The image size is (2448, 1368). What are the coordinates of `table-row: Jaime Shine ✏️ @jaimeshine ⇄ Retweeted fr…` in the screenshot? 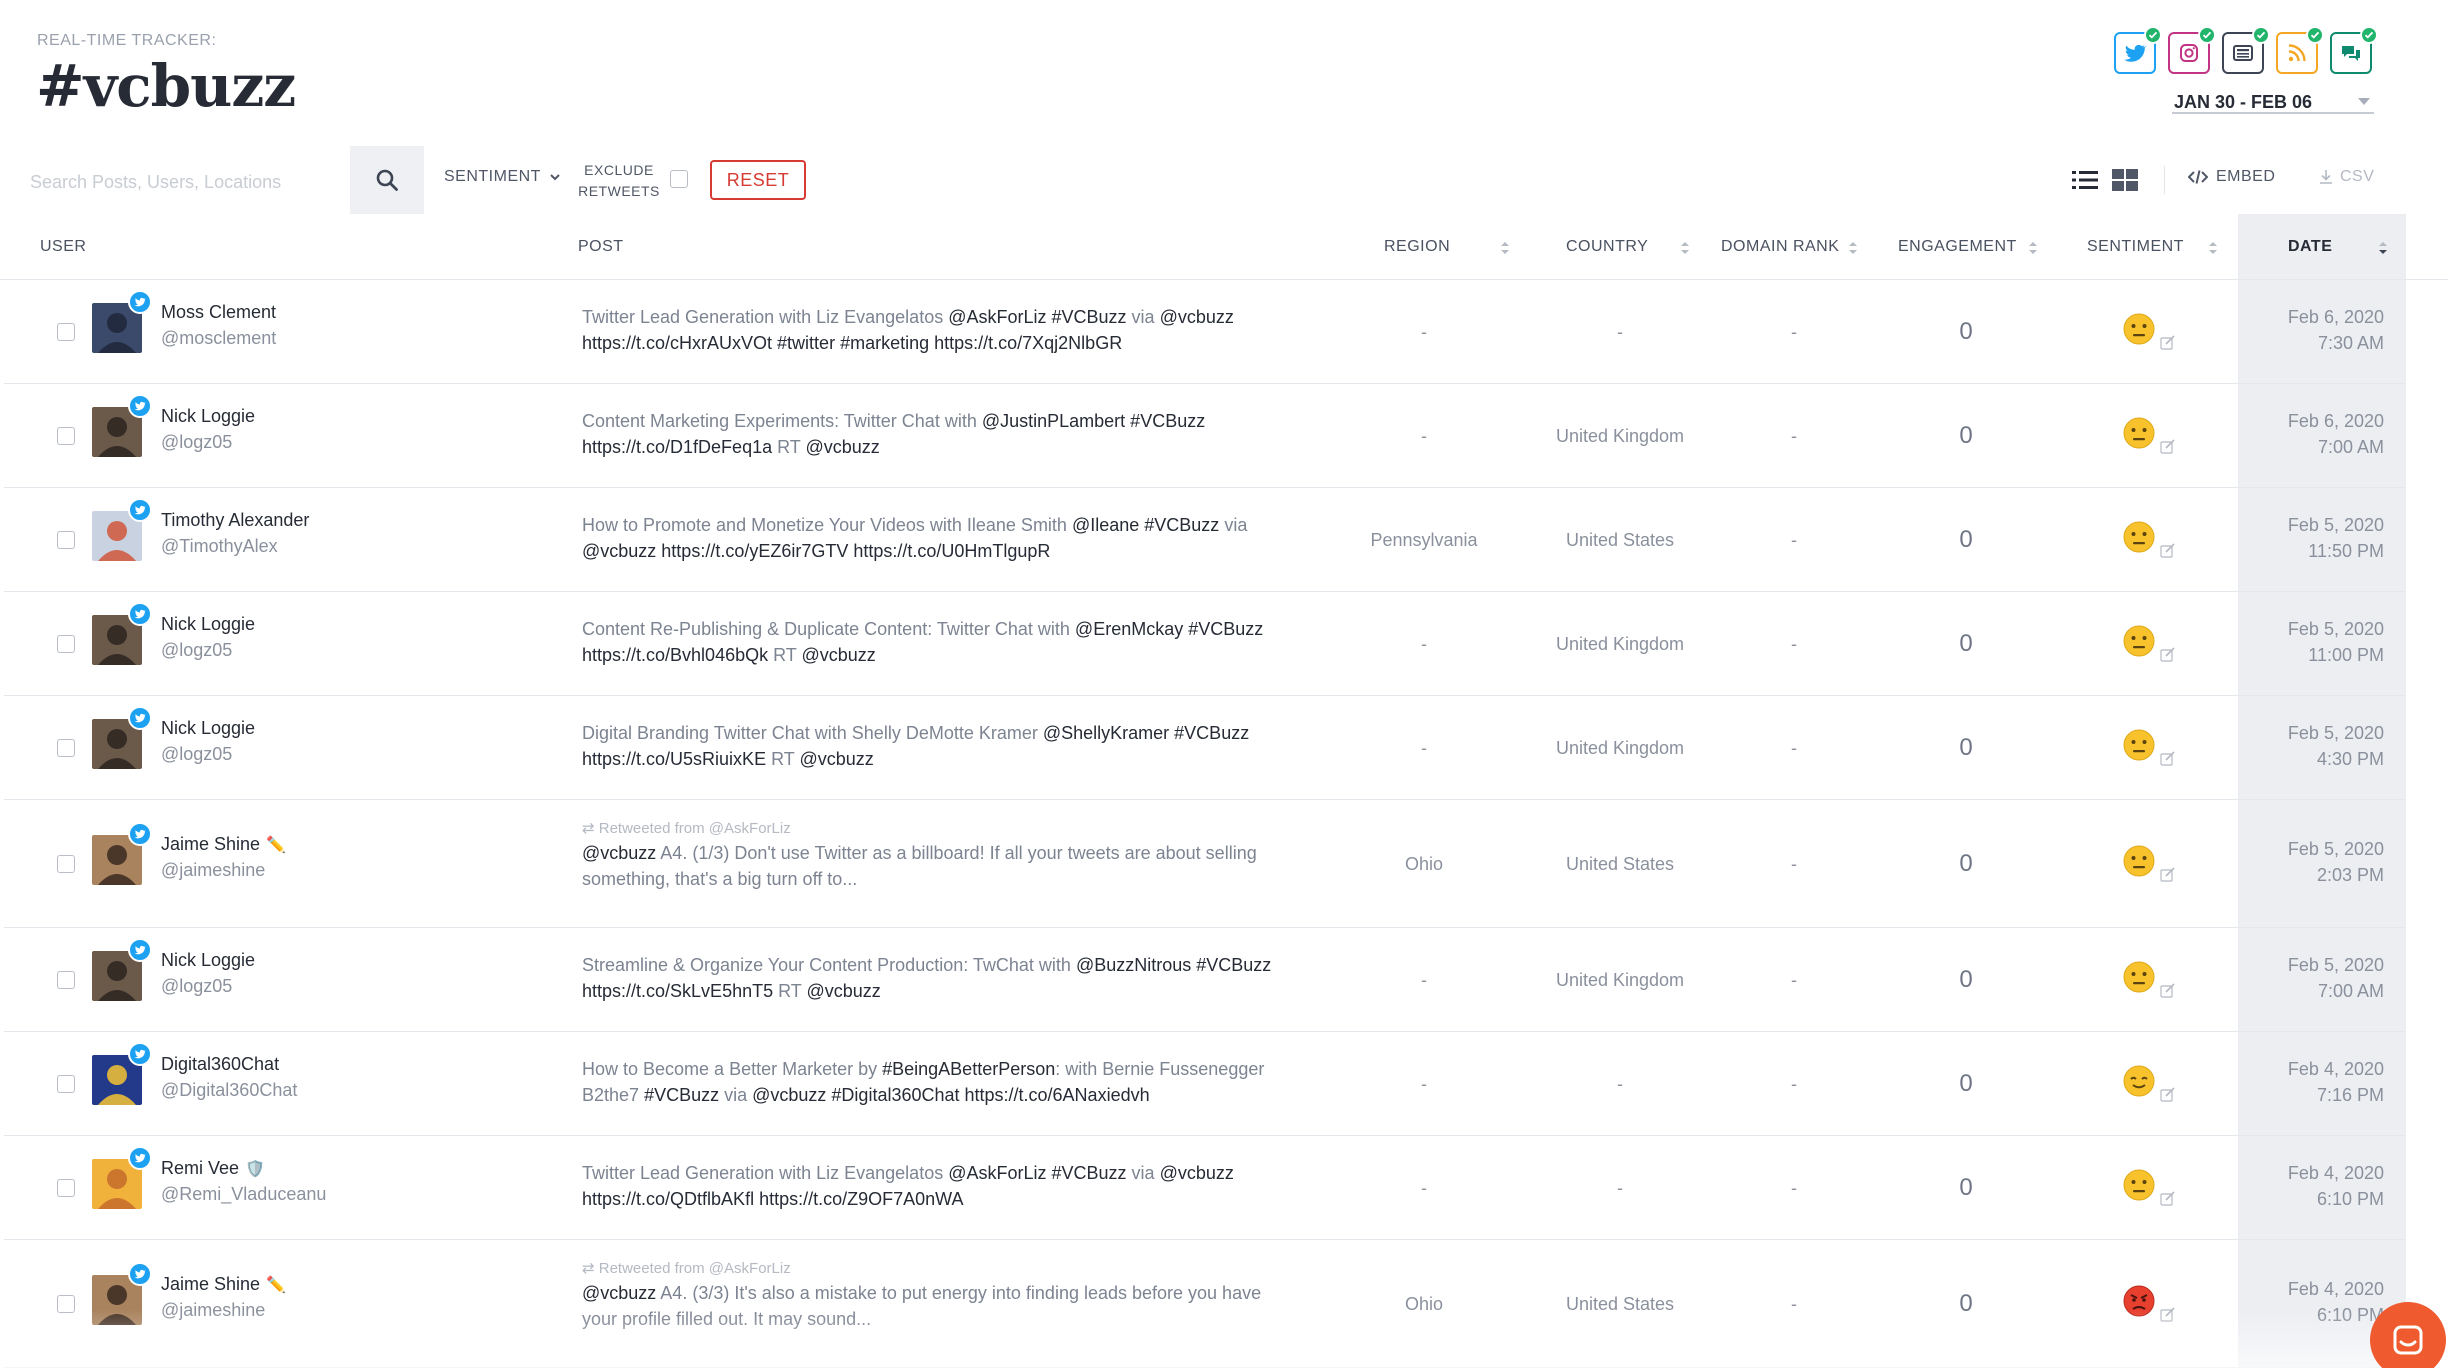 It's located at (1205, 864).